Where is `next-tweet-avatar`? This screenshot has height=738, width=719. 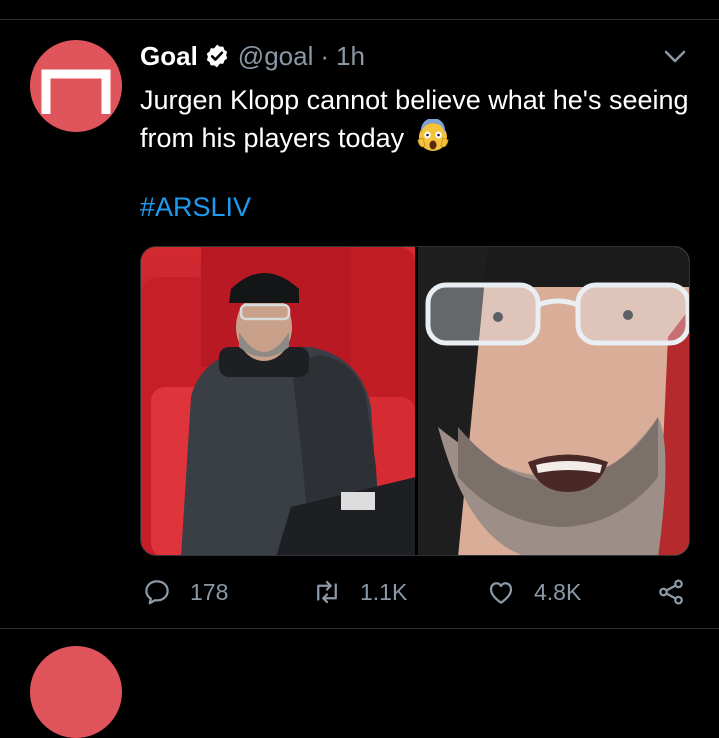 next-tweet-avatar is located at coordinates (76, 692).